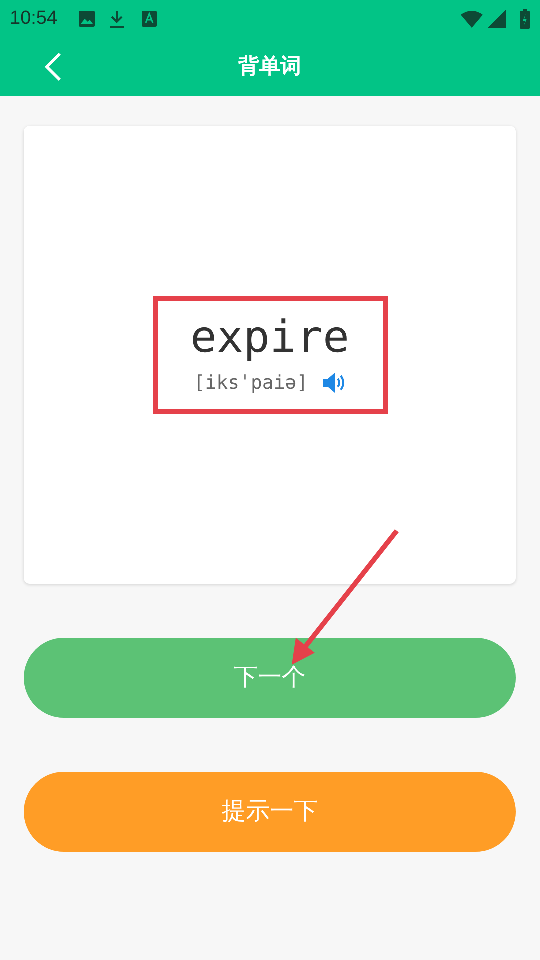 The width and height of the screenshot is (540, 960). Describe the element at coordinates (270, 812) in the screenshot. I see `hint-button: 提示一下` at that location.